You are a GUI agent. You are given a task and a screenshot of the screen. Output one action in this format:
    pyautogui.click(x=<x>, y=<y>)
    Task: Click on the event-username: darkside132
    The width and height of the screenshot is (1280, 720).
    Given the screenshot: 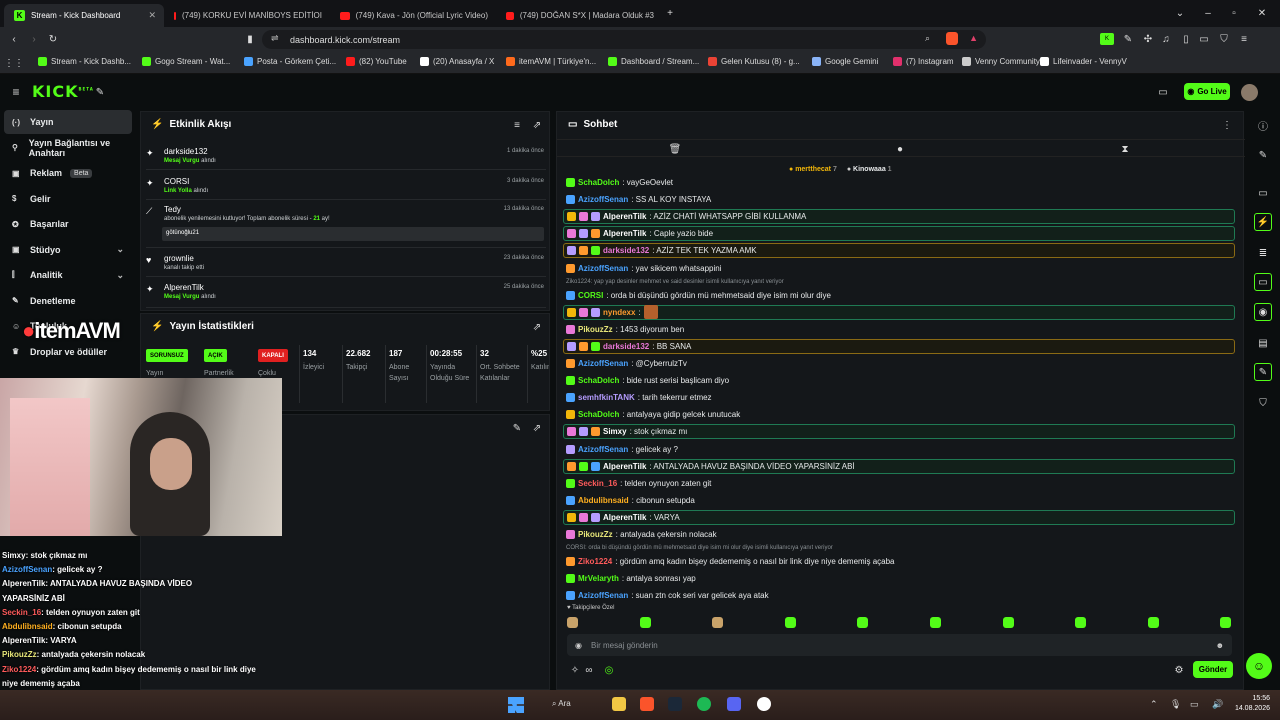 What is the action you would take?
    pyautogui.click(x=186, y=151)
    